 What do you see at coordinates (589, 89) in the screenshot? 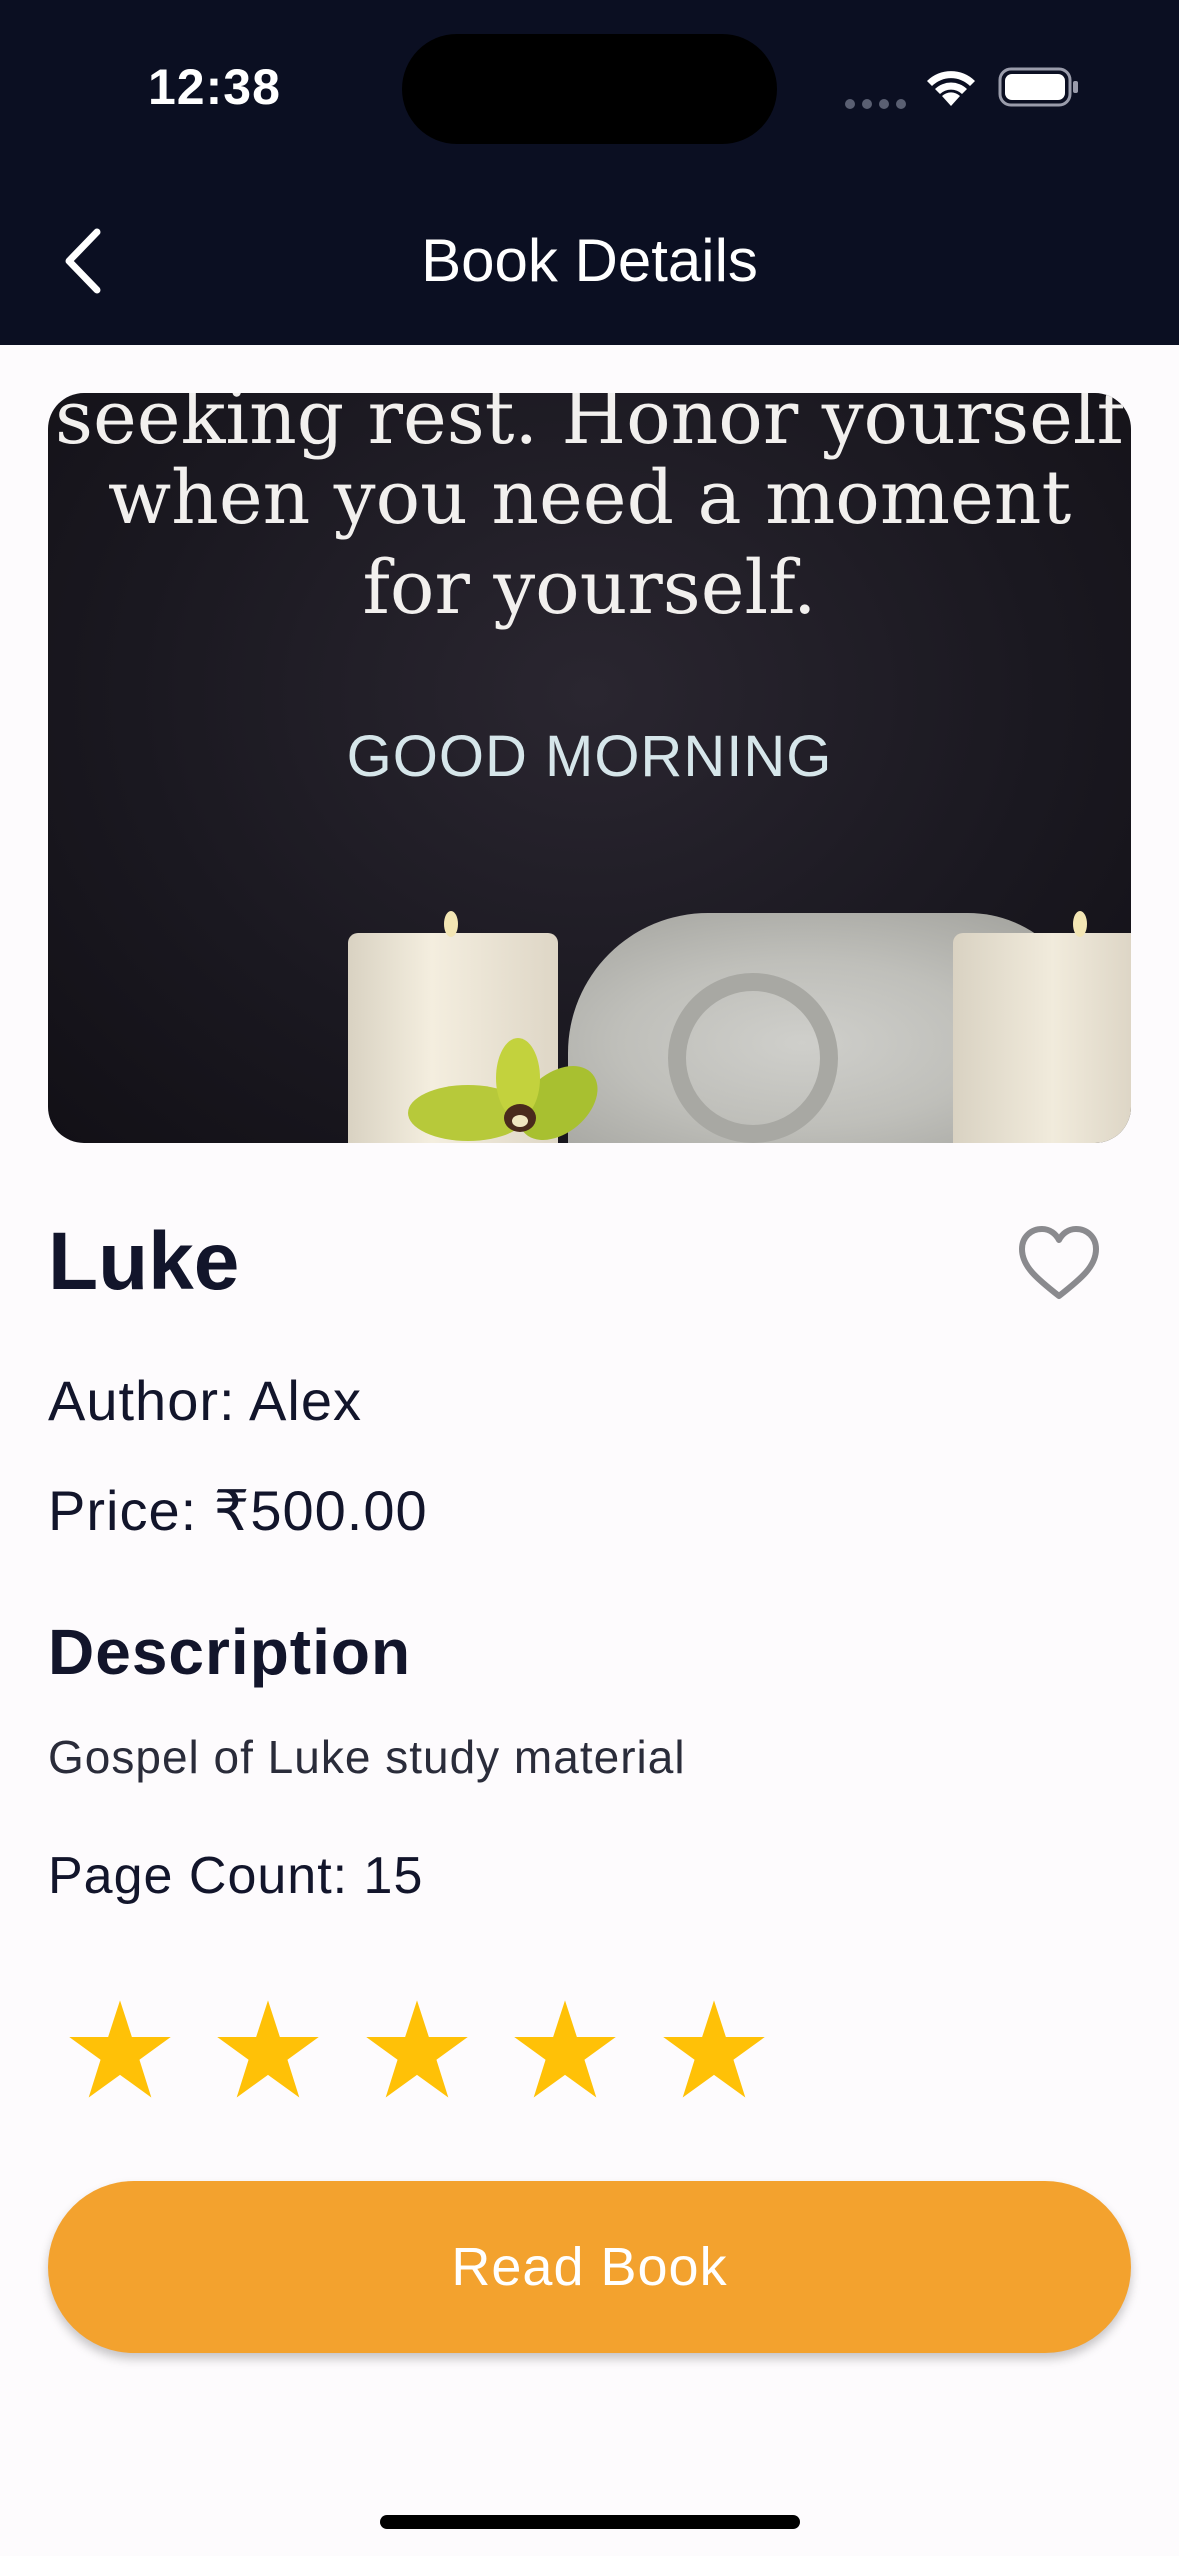
I see `dynamic-island` at bounding box center [589, 89].